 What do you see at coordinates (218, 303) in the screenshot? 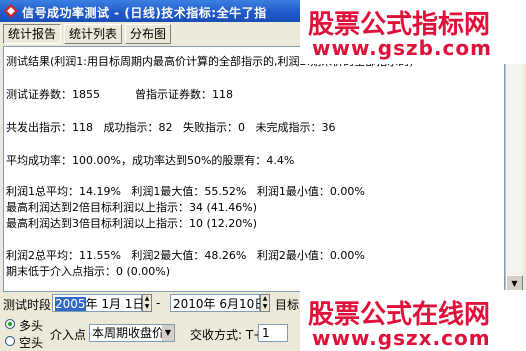
I see `end-date-picker: 2010年 6月10日` at bounding box center [218, 303].